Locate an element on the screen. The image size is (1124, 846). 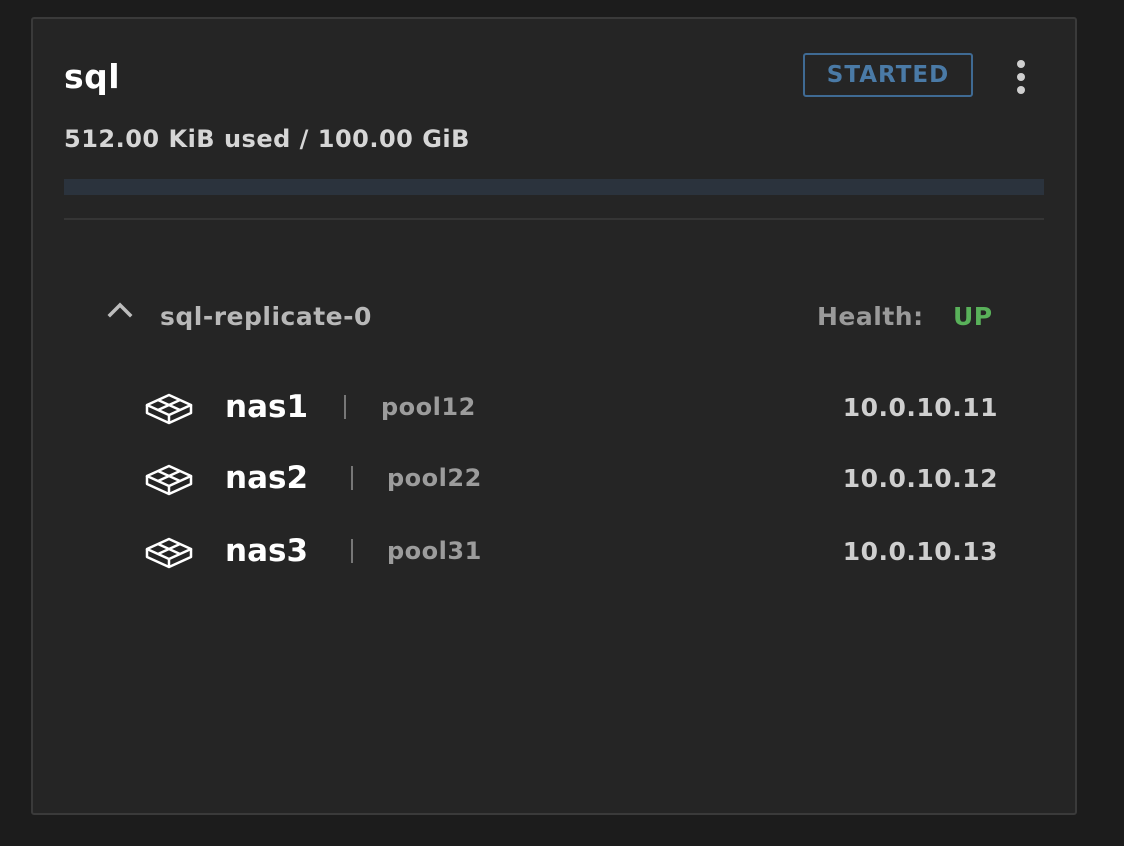
node-ip: 10.0.10.12 is located at coordinates (920, 478).